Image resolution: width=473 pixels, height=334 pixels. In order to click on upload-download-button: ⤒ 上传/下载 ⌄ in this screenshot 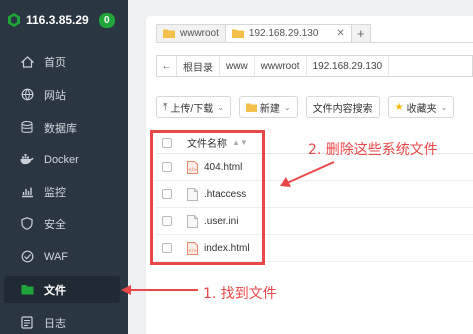, I will do `click(193, 107)`.